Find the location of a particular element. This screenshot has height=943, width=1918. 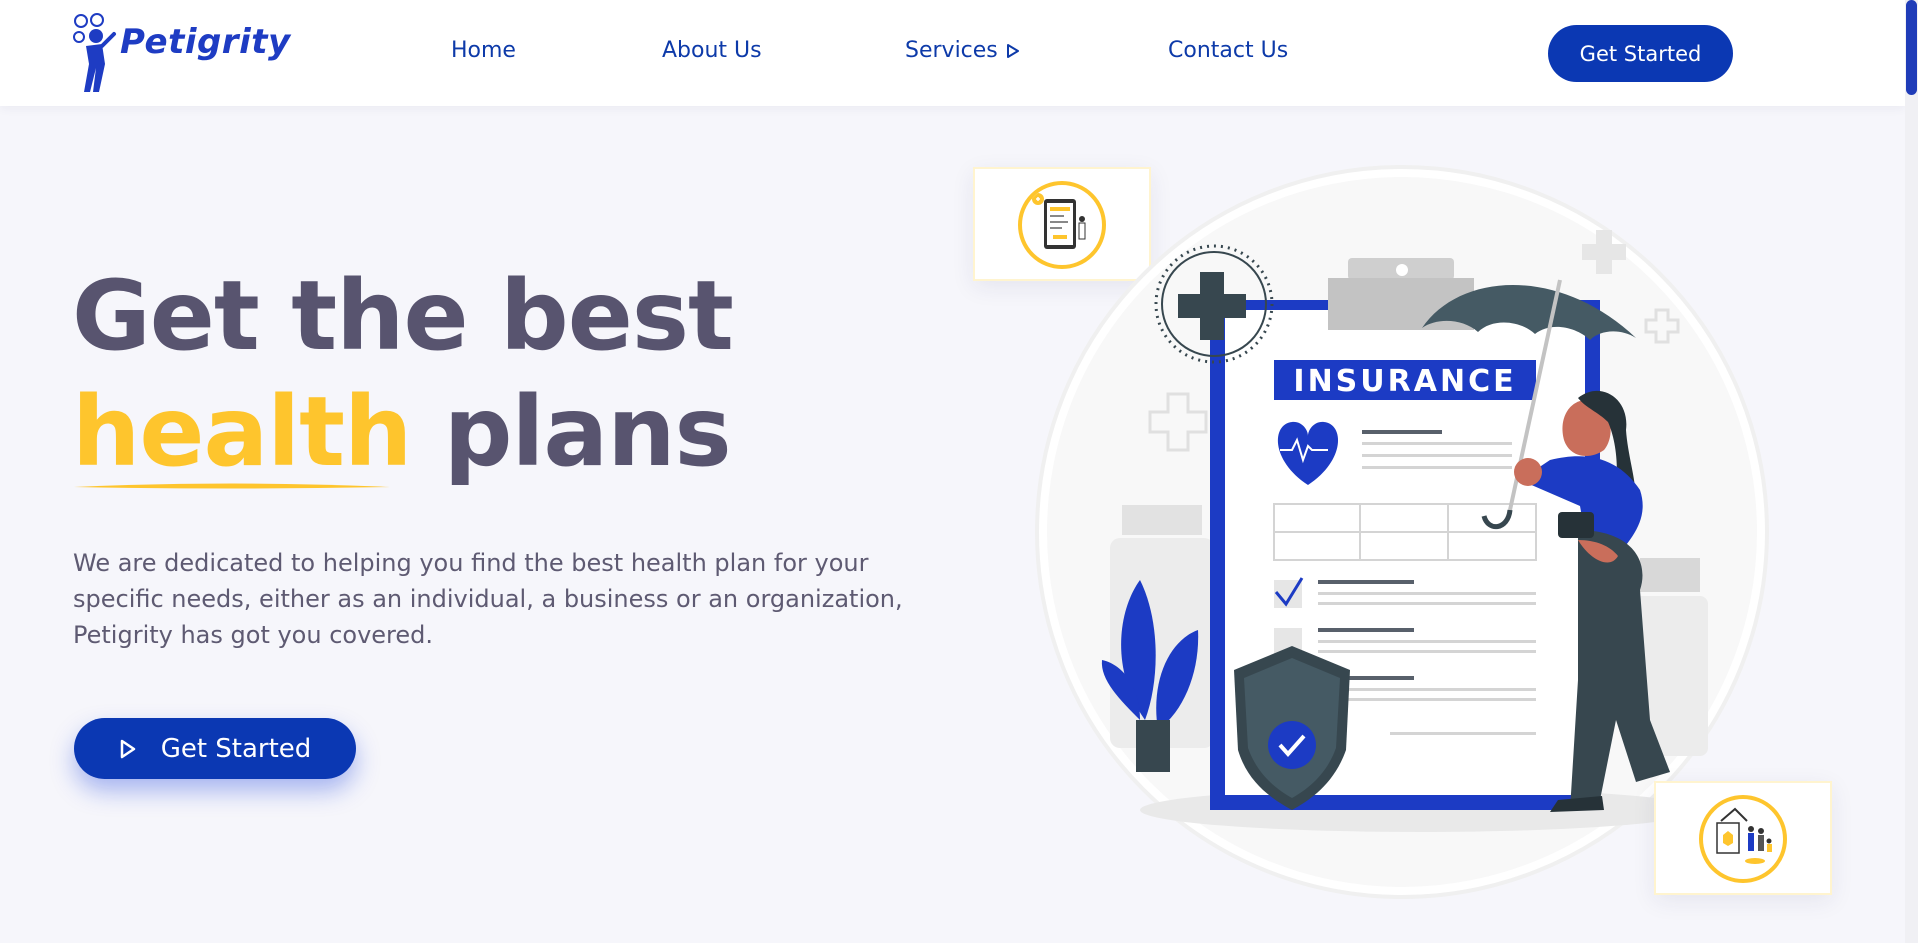

scrollbar-thumb is located at coordinates (1911, 47).